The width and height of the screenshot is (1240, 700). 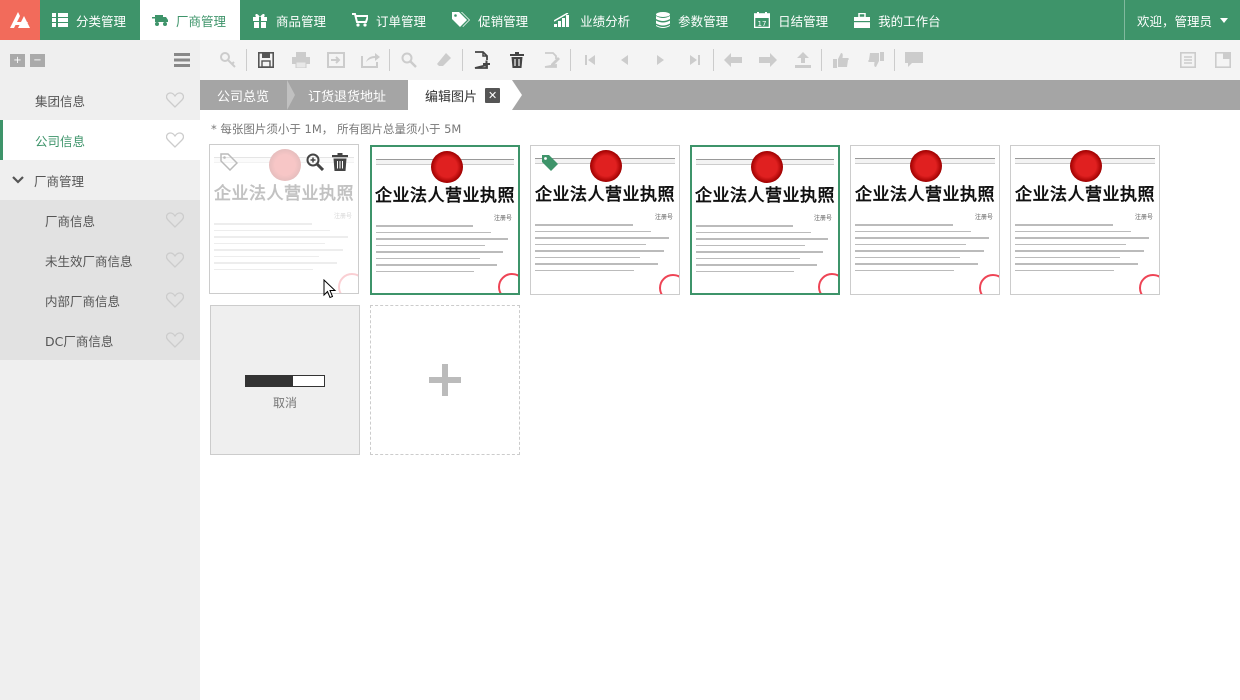 What do you see at coordinates (336, 129) in the screenshot?
I see `upload-size-note: * 每张图片须小于 1M， 所有图片总量须小于 5M` at bounding box center [336, 129].